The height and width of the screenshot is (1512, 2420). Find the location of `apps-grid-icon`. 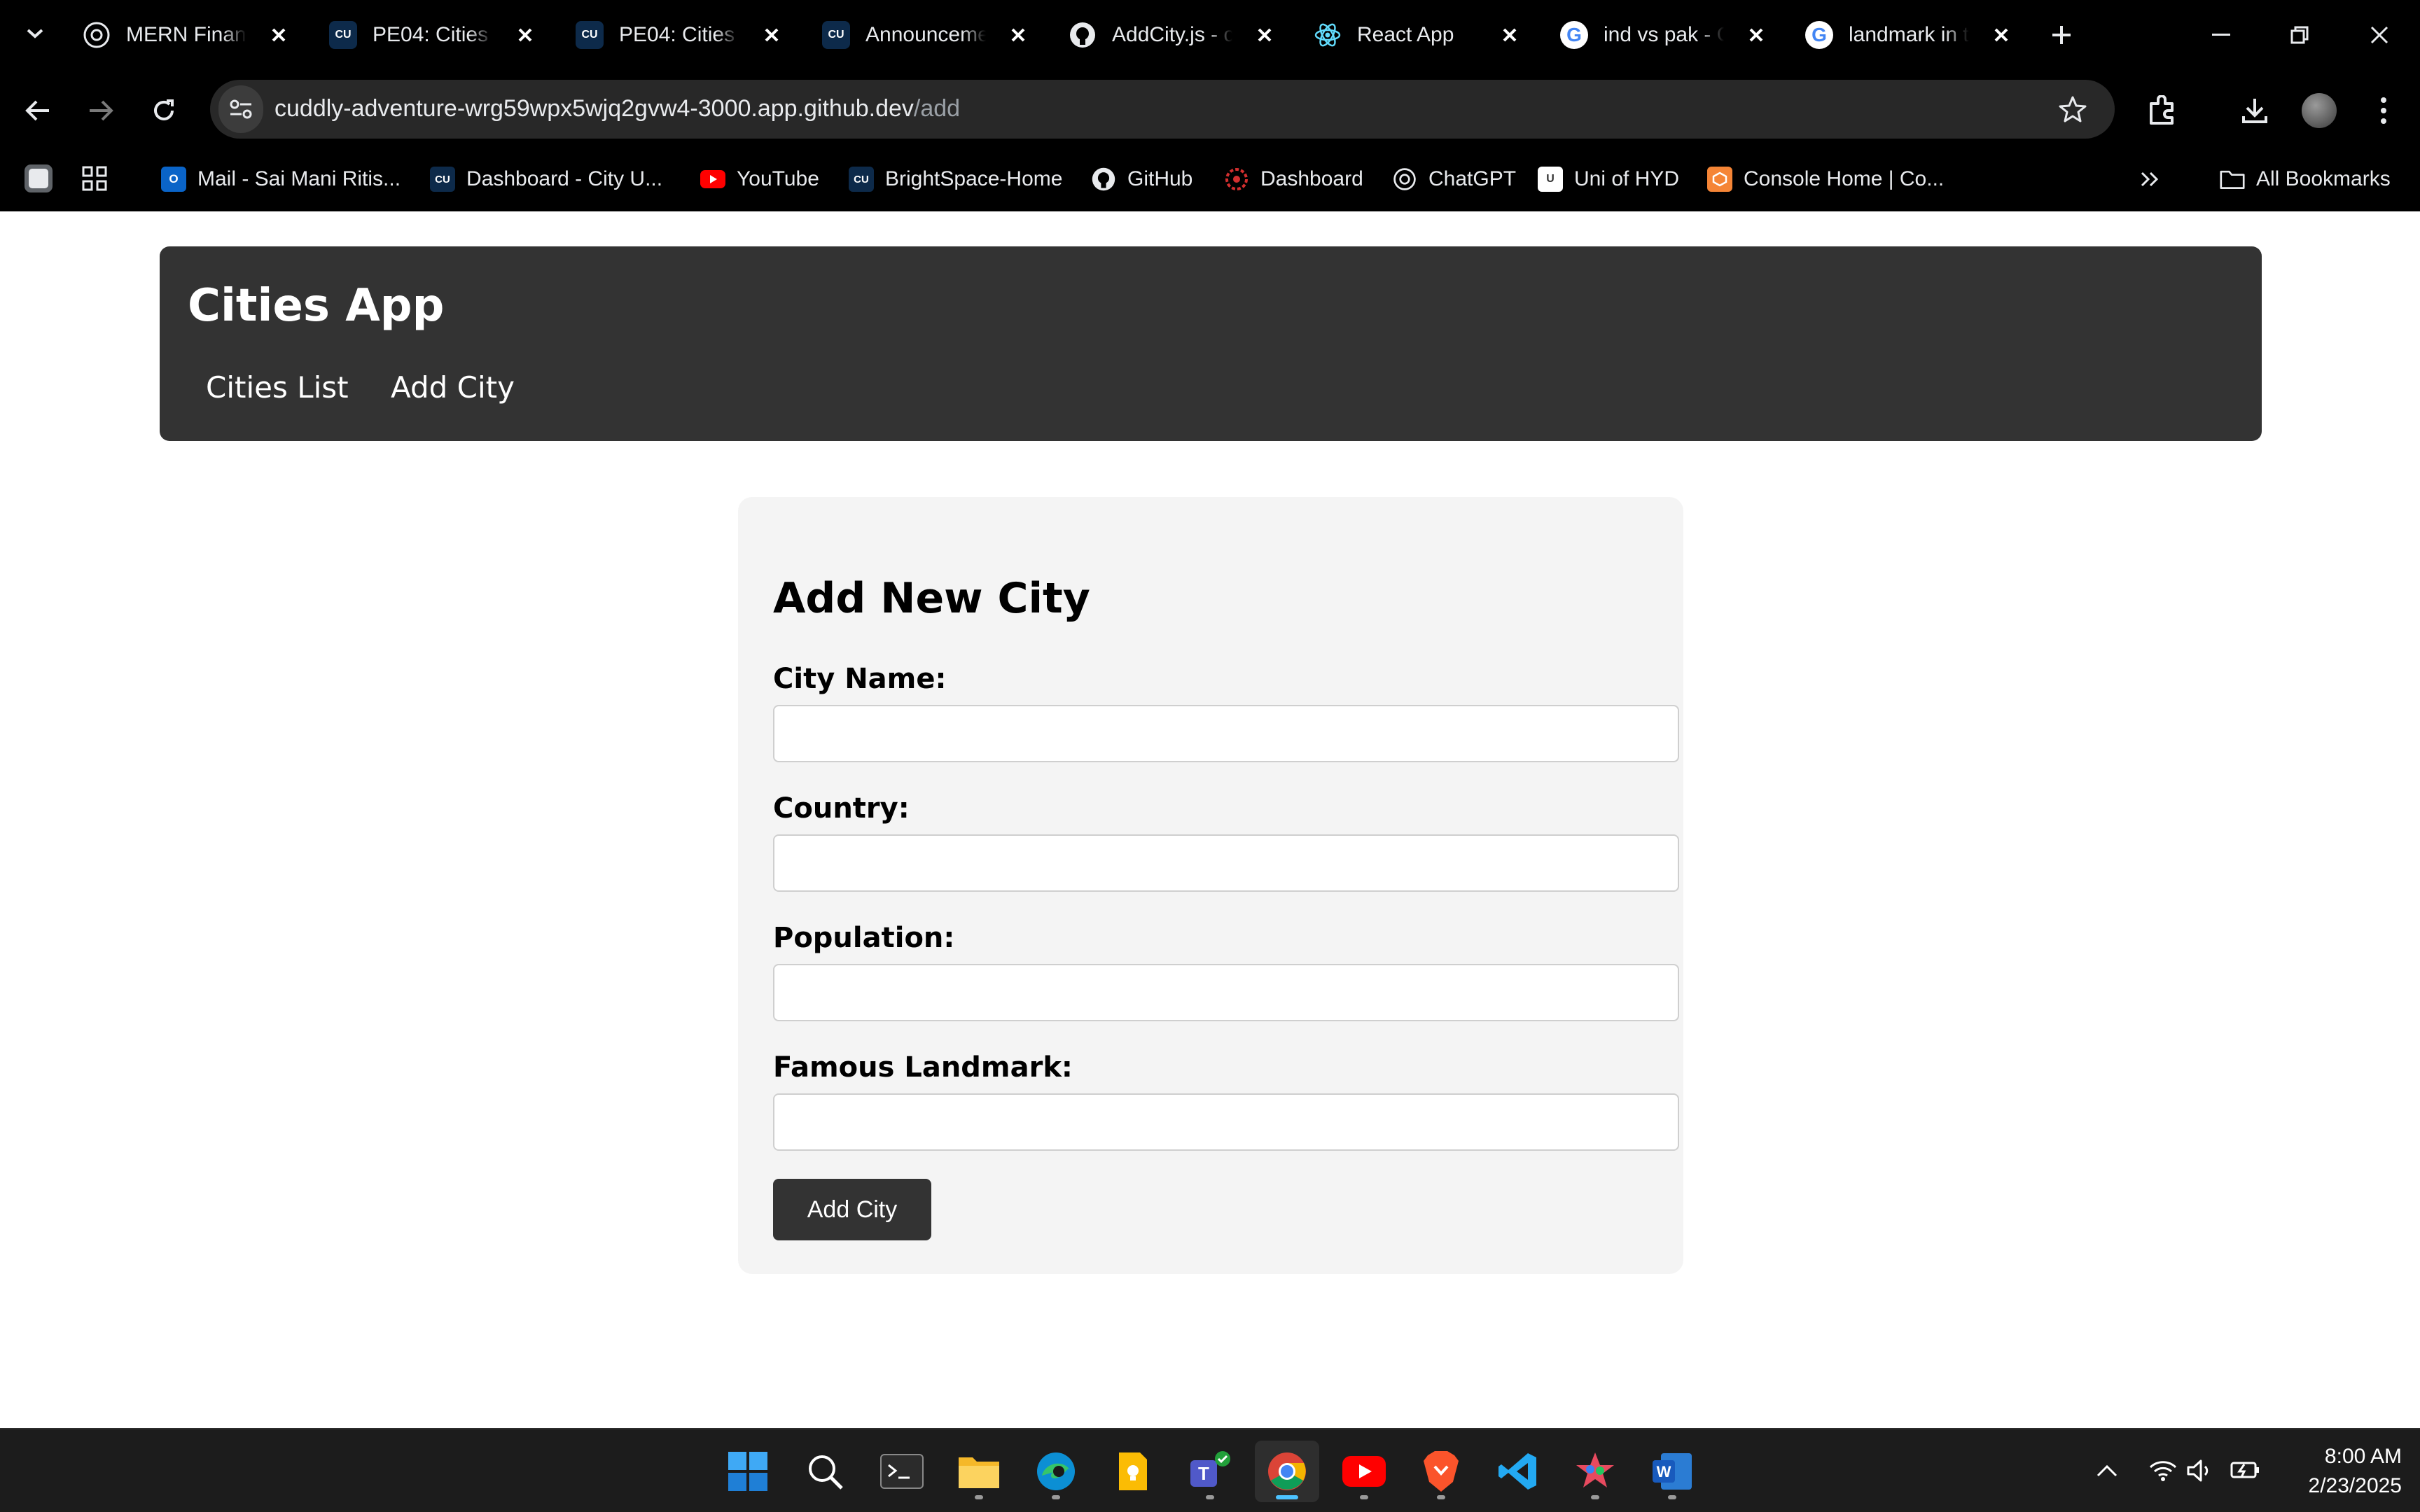

apps-grid-icon is located at coordinates (94, 178).